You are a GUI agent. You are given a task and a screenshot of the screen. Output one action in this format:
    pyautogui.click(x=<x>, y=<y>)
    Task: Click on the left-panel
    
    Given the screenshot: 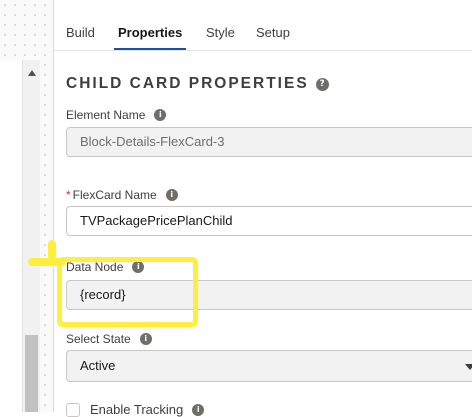 What is the action you would take?
    pyautogui.click(x=11, y=236)
    